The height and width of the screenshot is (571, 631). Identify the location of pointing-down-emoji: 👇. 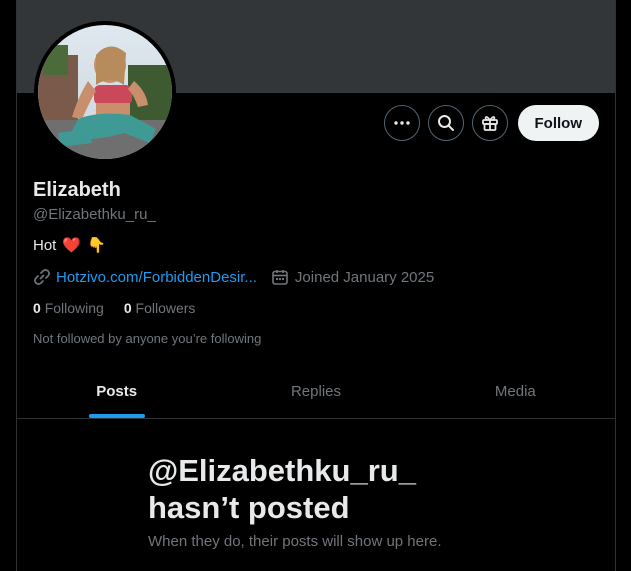
(96, 245).